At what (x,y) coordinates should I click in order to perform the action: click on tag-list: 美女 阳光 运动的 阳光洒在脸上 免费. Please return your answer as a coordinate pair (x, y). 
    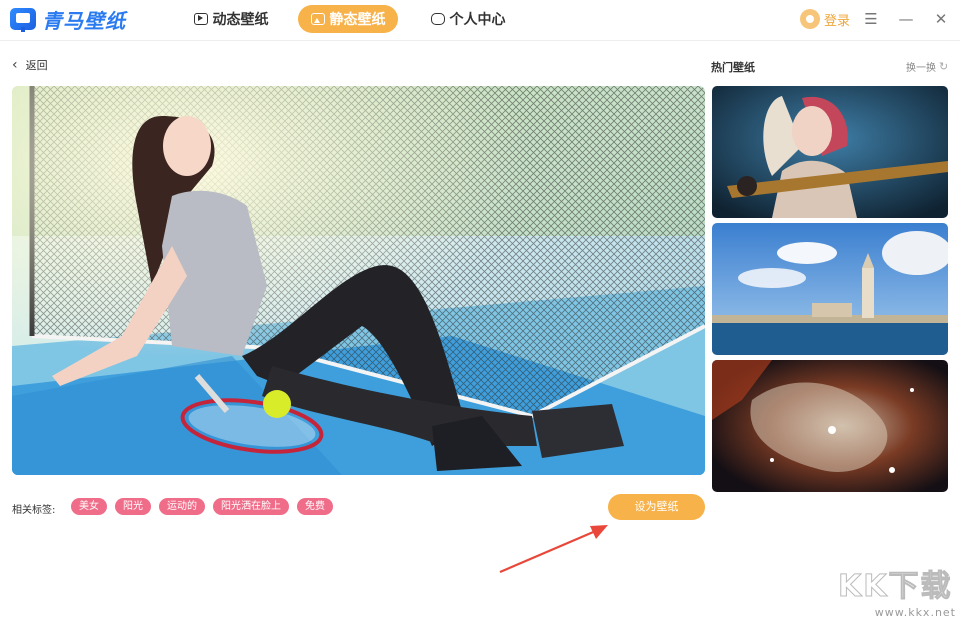
    Looking at the image, I should click on (202, 506).